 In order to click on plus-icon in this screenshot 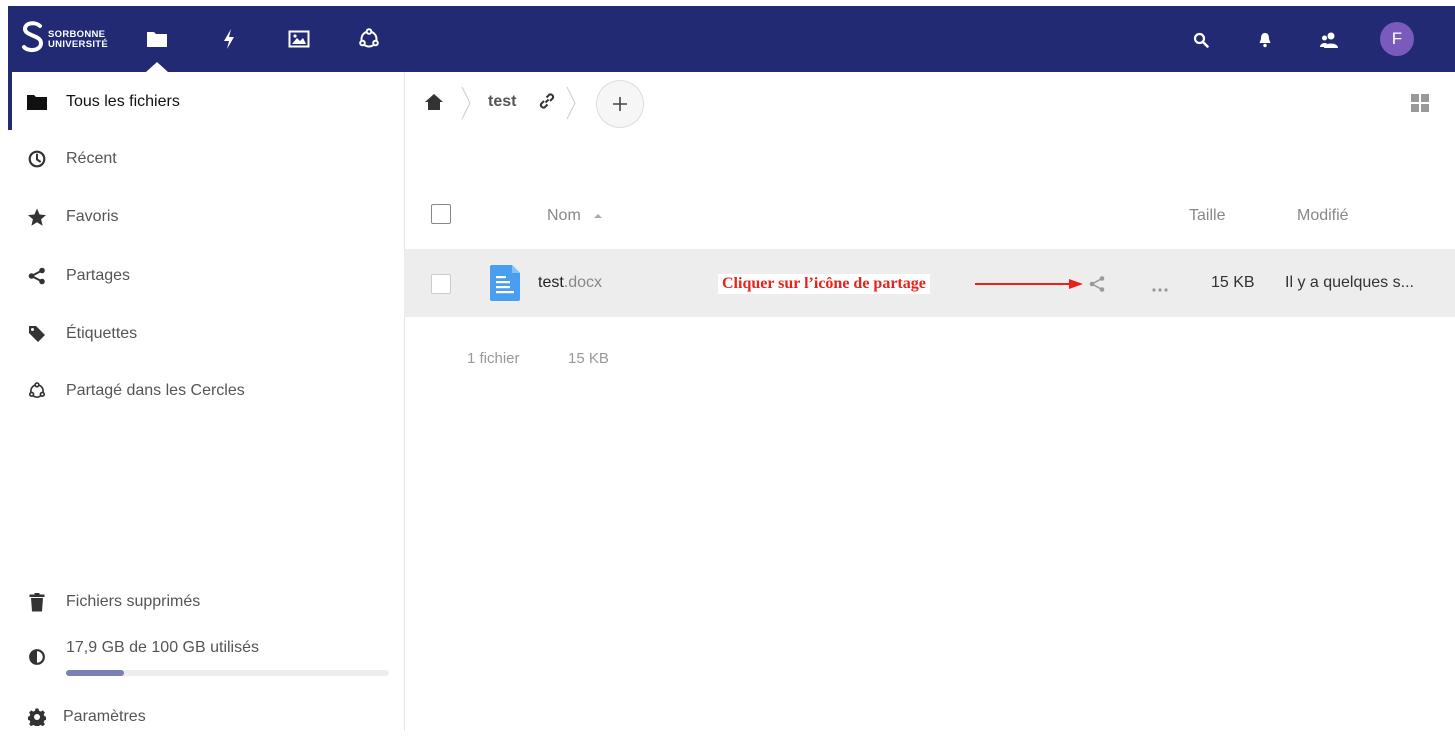, I will do `click(620, 104)`.